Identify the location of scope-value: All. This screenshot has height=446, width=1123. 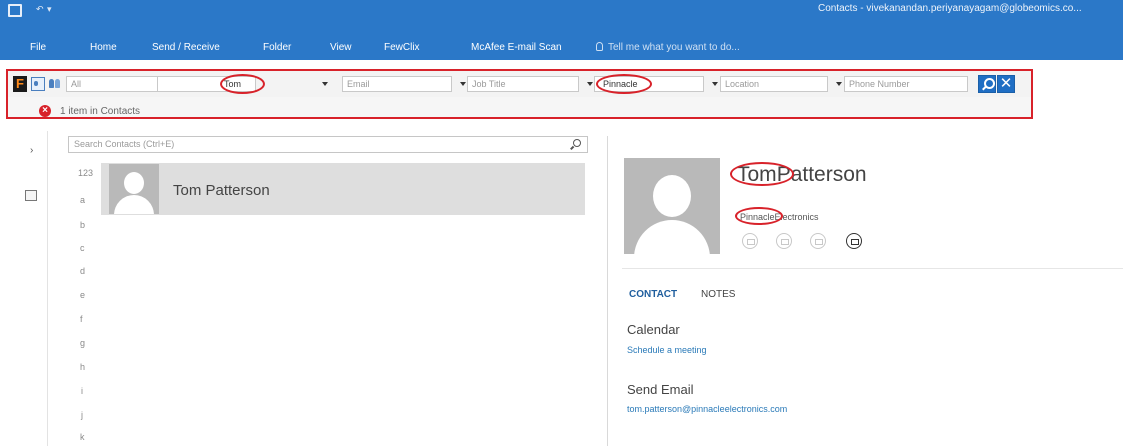
(76, 84).